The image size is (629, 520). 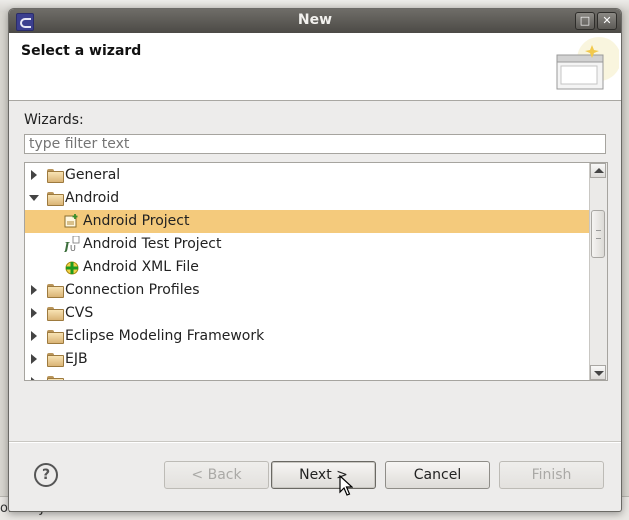 I want to click on tree-item-label: EJB, so click(x=76, y=359).